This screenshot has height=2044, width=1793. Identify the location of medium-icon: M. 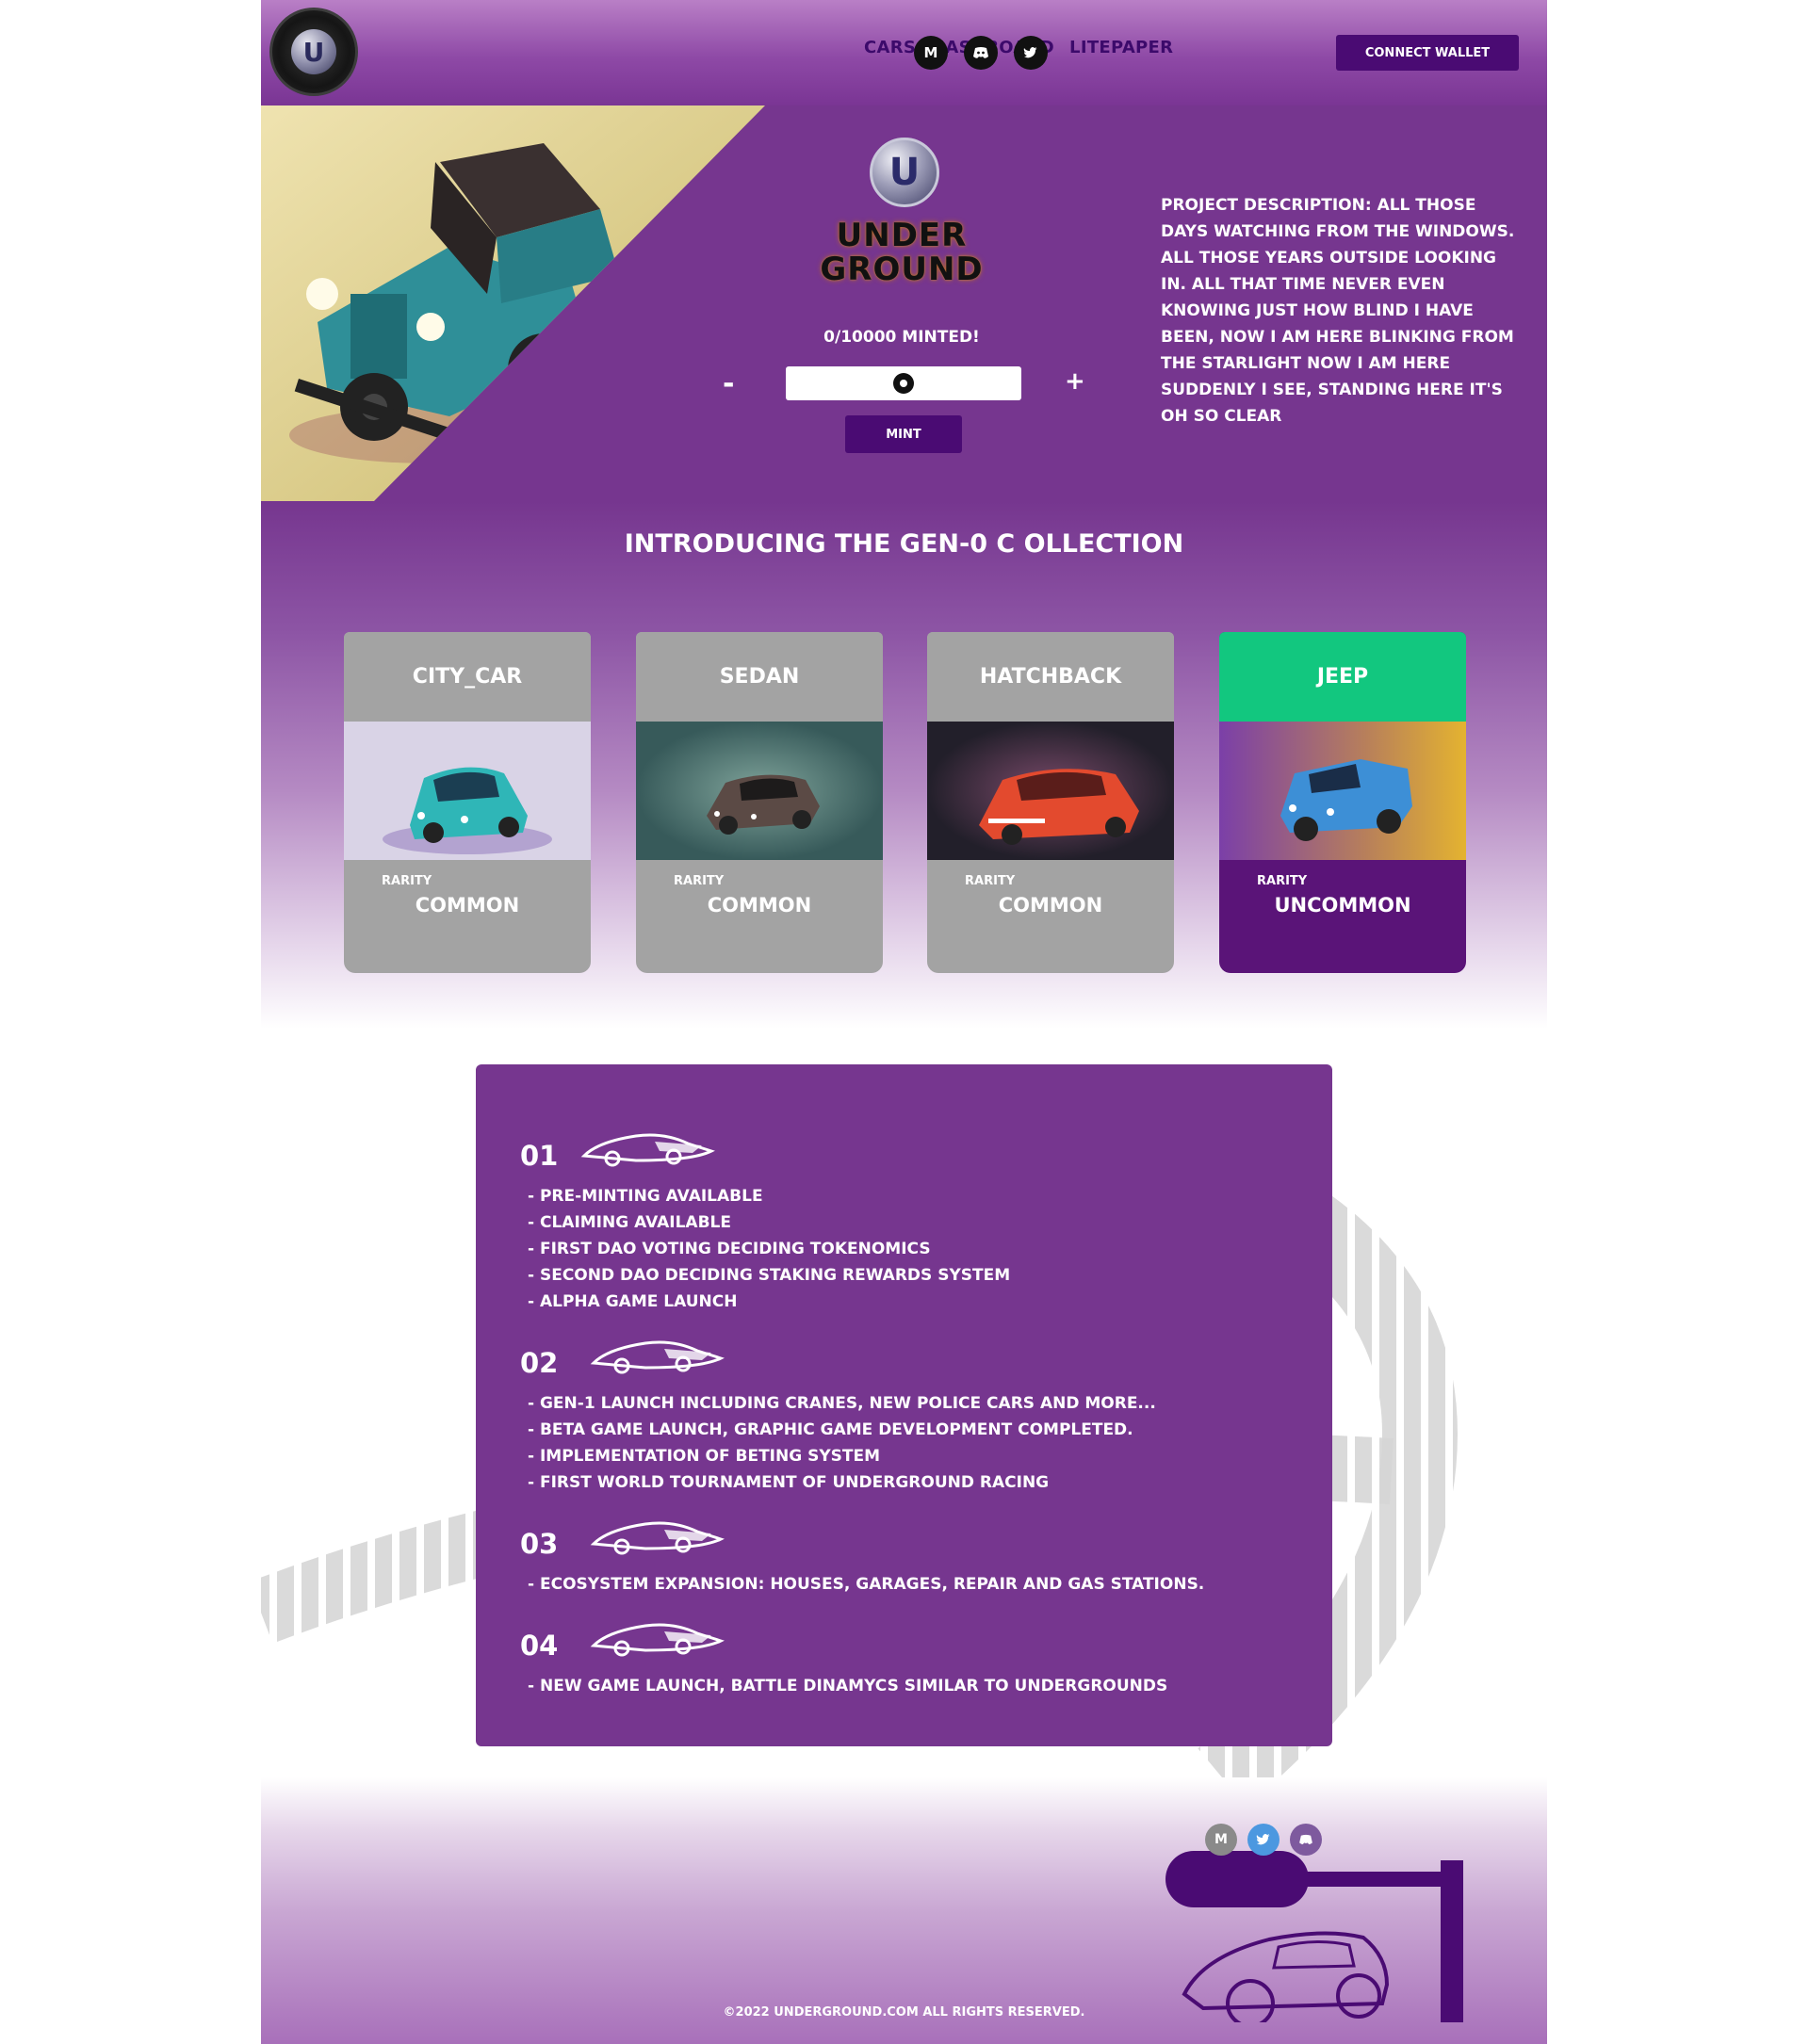
(931, 53).